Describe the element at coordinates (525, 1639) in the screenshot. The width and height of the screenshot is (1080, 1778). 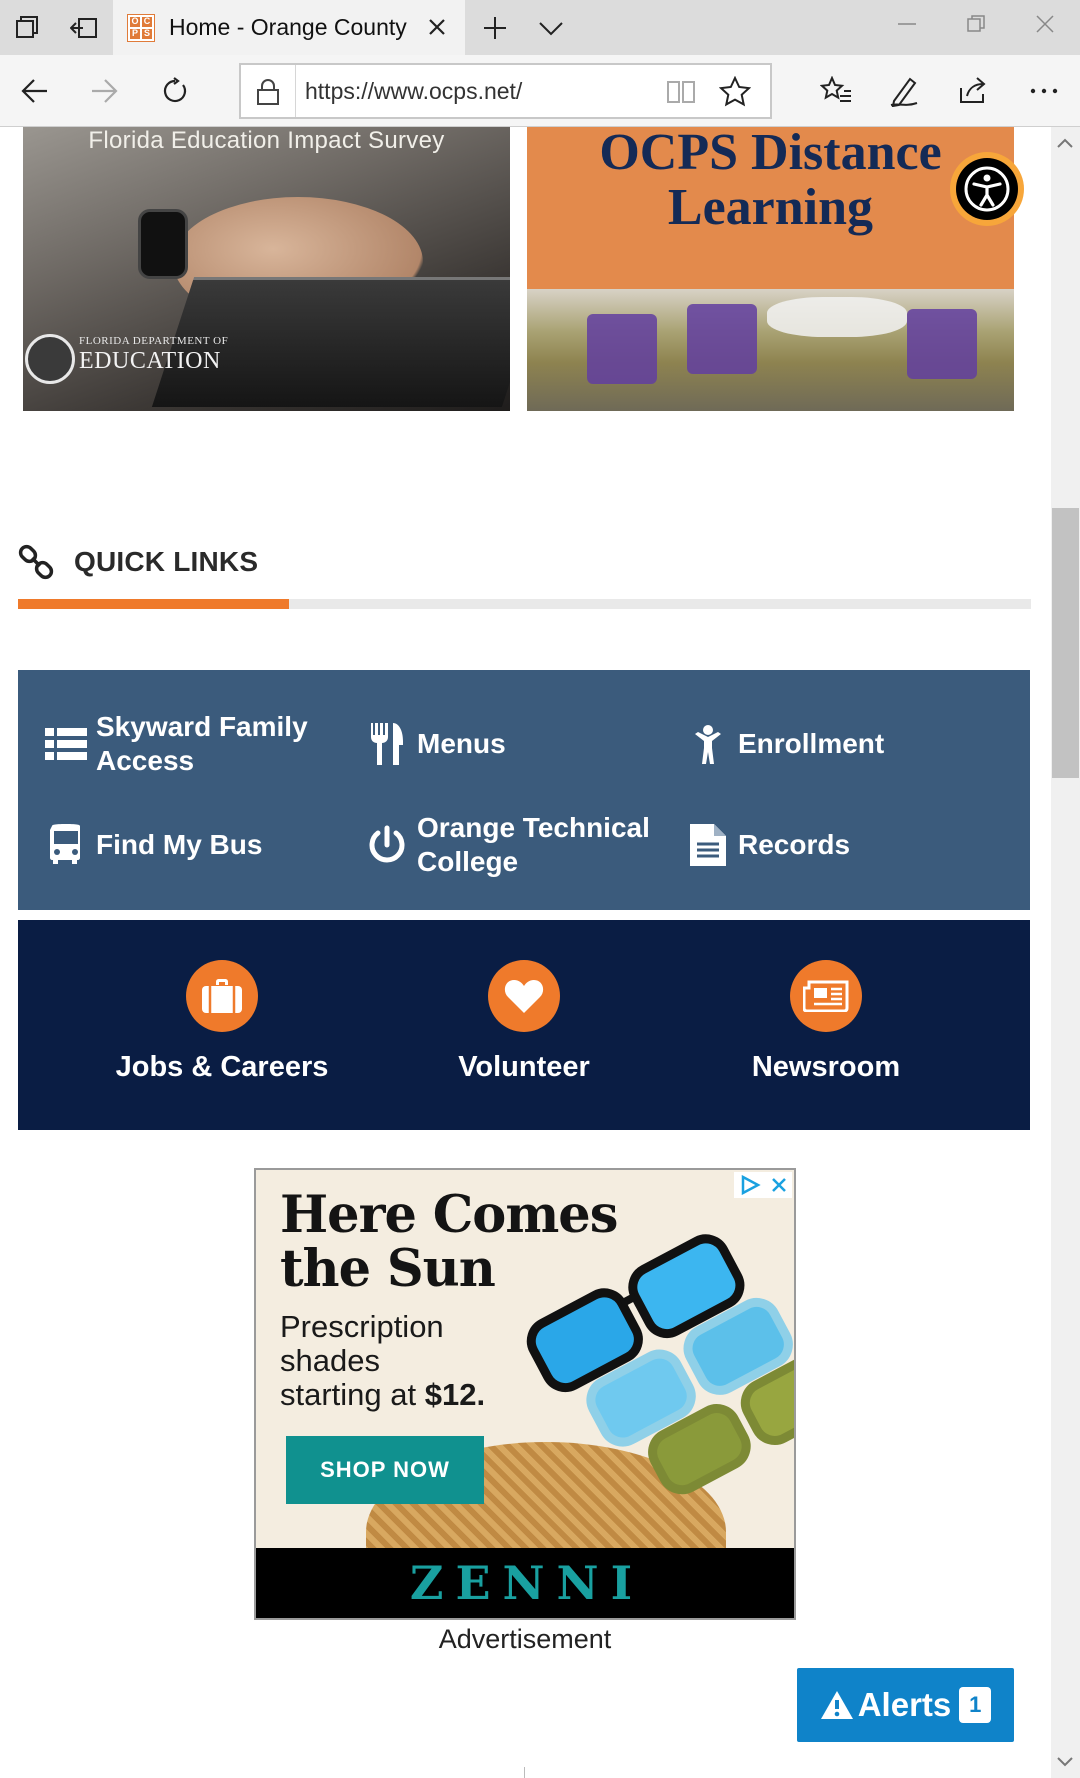
I see `advertisement-label: Advertisement` at that location.